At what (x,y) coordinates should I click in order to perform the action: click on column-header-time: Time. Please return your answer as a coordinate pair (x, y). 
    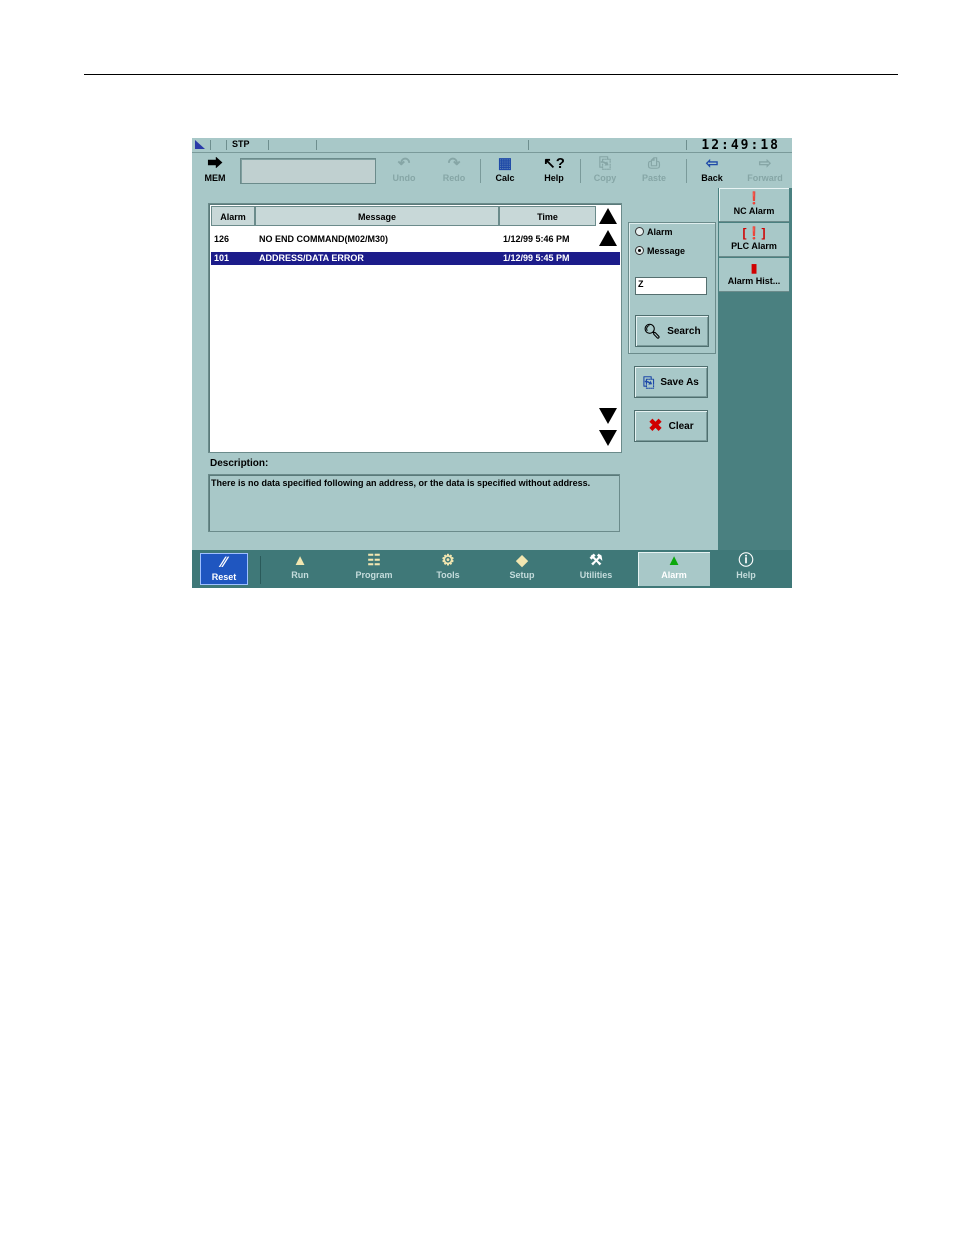
    Looking at the image, I should click on (547, 216).